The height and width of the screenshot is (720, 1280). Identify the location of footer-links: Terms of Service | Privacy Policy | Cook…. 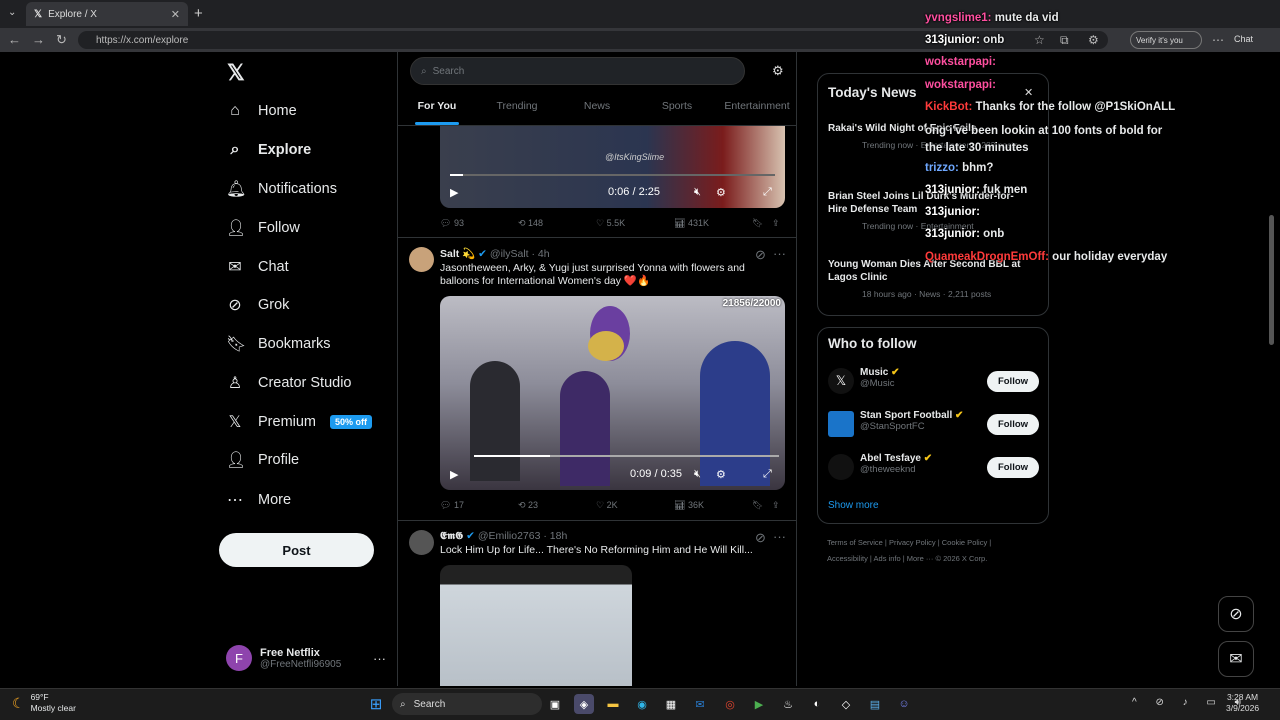
(938, 551).